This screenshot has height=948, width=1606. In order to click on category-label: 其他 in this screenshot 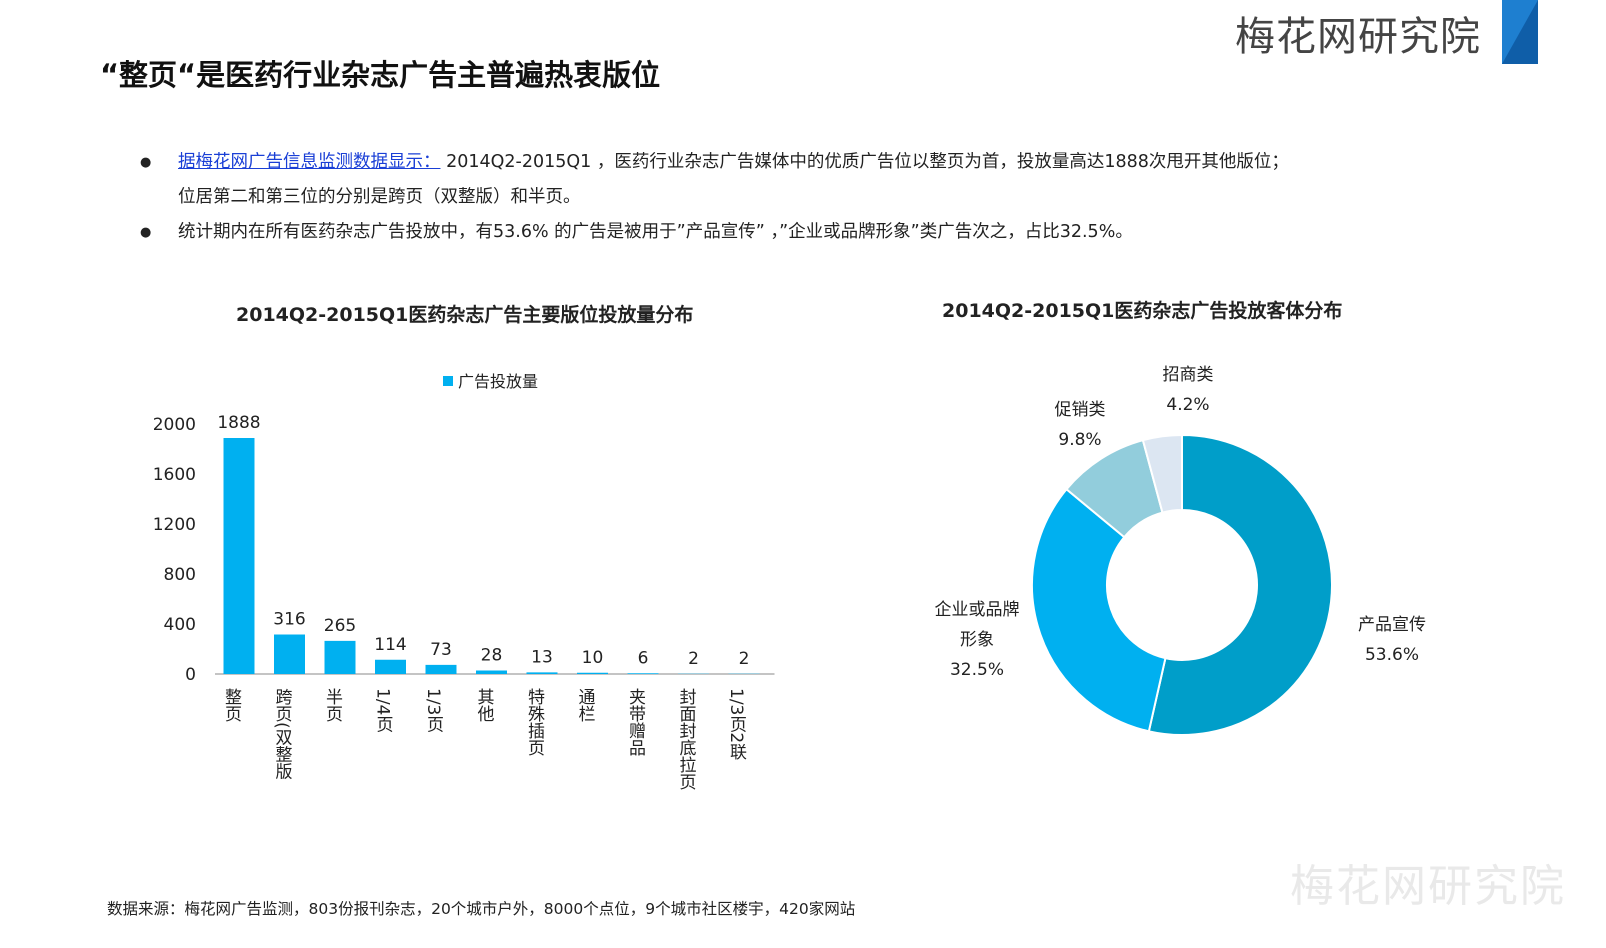, I will do `click(484, 705)`.